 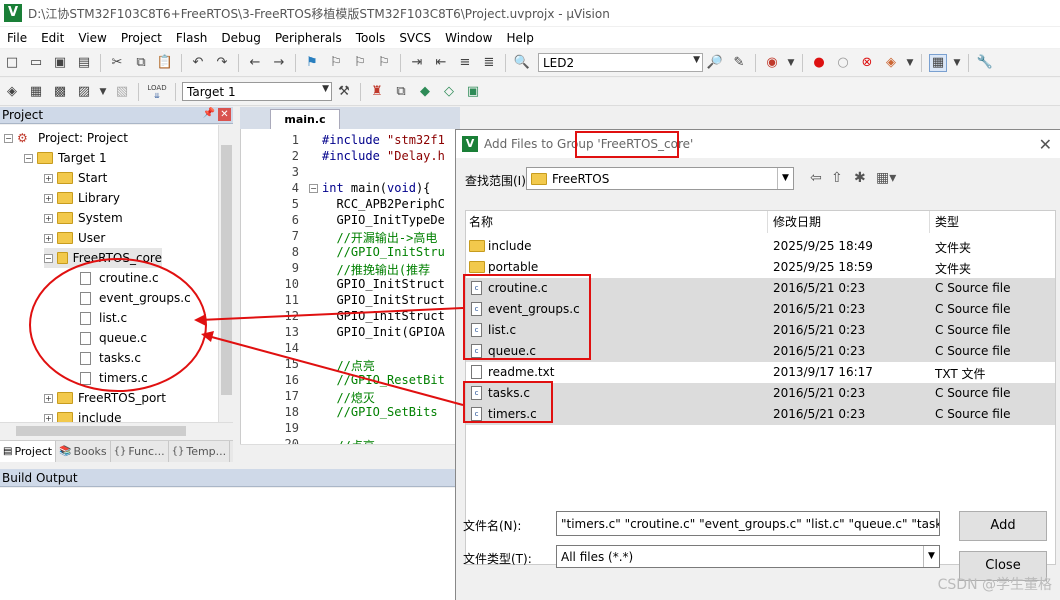 What do you see at coordinates (384, 63) in the screenshot?
I see `clear-bookmarks-icon: ⚐` at bounding box center [384, 63].